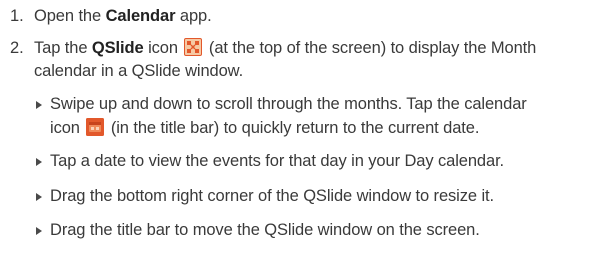 The height and width of the screenshot is (253, 612). I want to click on step-text: icon, so click(163, 48).